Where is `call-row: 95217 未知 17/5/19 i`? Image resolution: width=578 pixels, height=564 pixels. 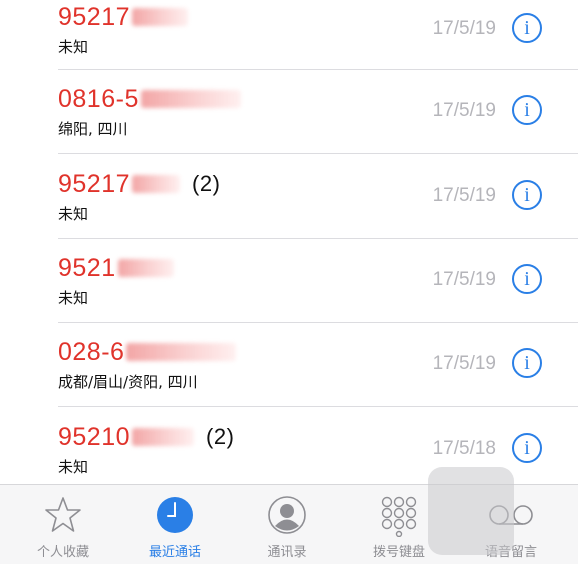 call-row: 95217 未知 17/5/19 i is located at coordinates (289, 44).